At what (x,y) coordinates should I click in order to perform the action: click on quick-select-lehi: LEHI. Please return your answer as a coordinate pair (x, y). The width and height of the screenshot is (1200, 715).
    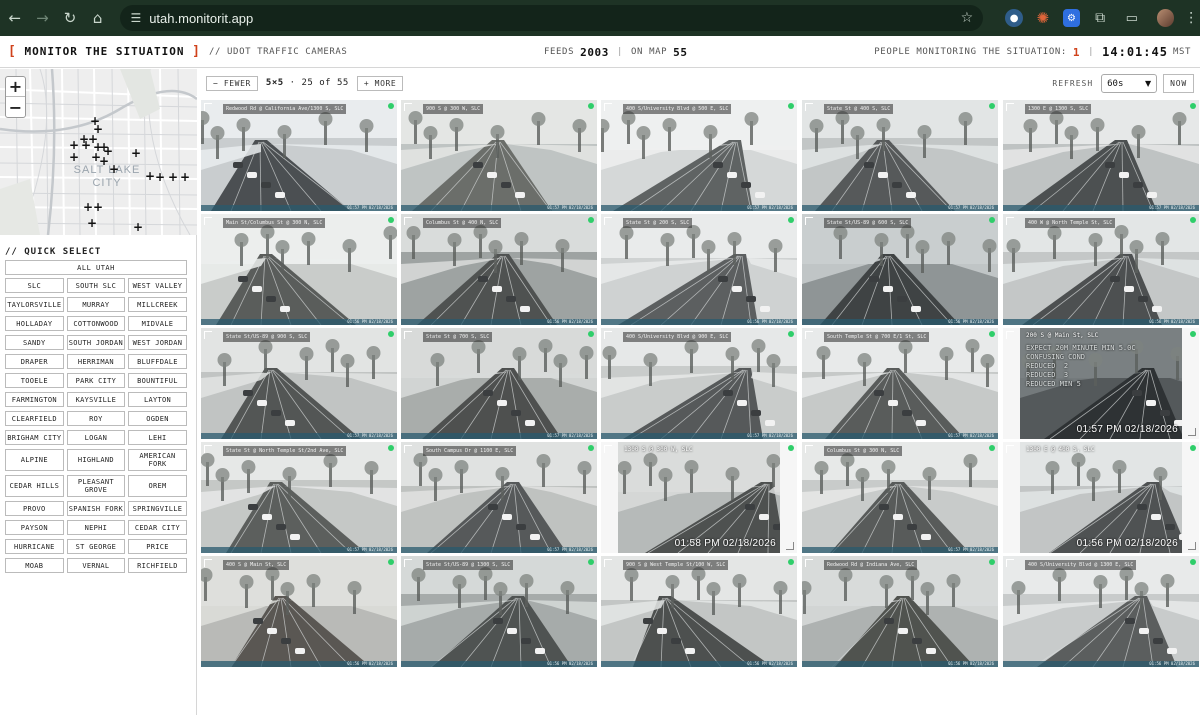
    Looking at the image, I should click on (157, 437).